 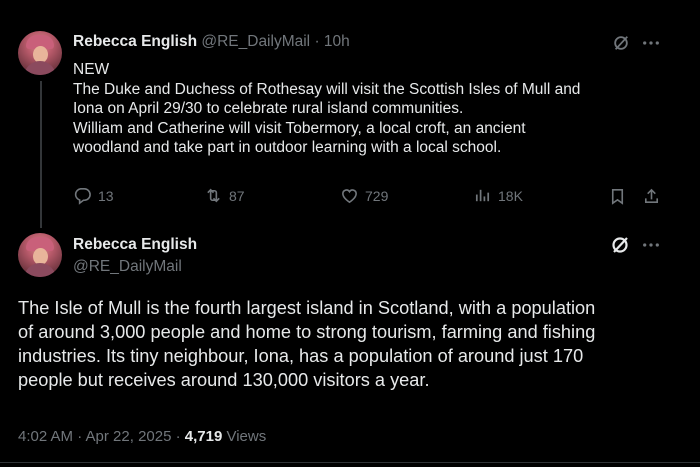 What do you see at coordinates (617, 196) in the screenshot?
I see `bookmark-icon` at bounding box center [617, 196].